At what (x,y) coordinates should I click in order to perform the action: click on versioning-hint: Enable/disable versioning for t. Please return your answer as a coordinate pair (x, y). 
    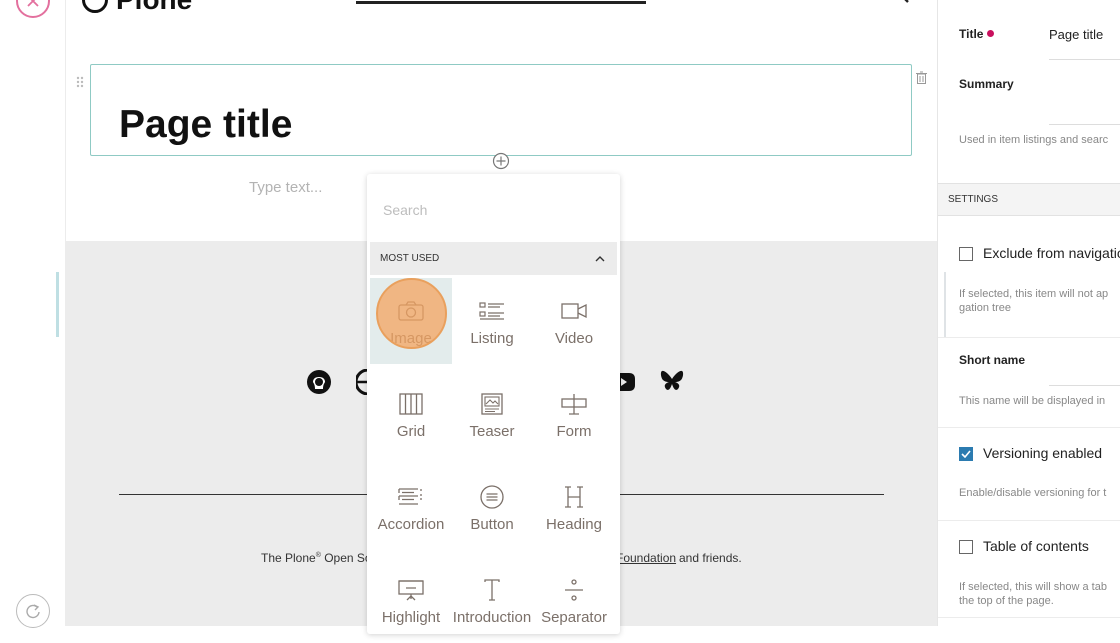
    Looking at the image, I should click on (1033, 493).